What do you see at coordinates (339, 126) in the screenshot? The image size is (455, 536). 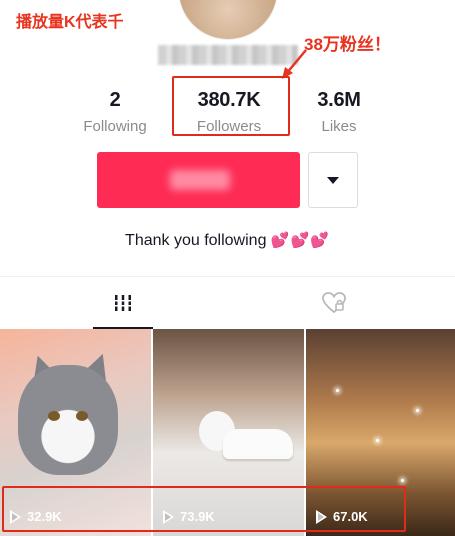 I see `likes-label: Likes` at bounding box center [339, 126].